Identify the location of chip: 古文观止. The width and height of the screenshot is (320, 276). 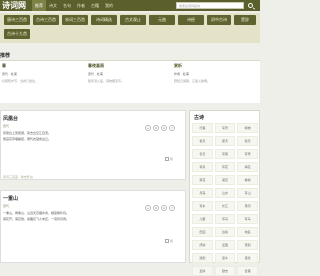
(133, 20).